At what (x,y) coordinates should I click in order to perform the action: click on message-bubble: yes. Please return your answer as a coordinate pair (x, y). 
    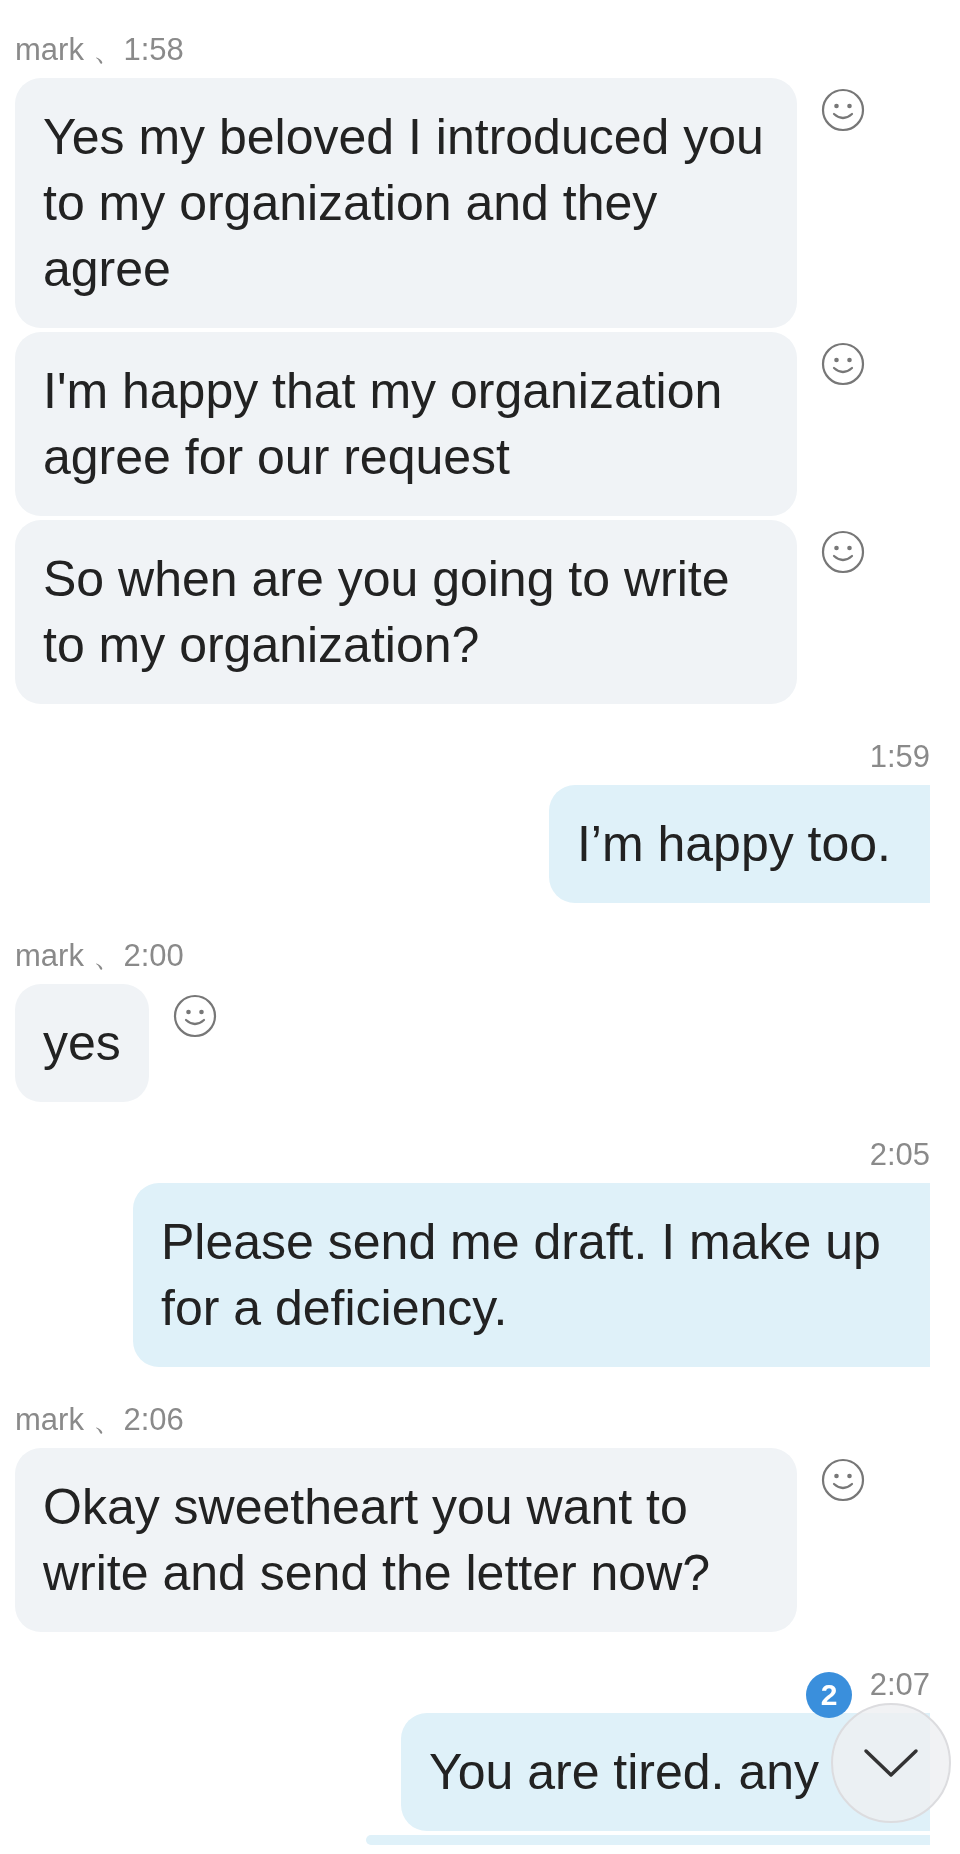
    Looking at the image, I should click on (82, 1043).